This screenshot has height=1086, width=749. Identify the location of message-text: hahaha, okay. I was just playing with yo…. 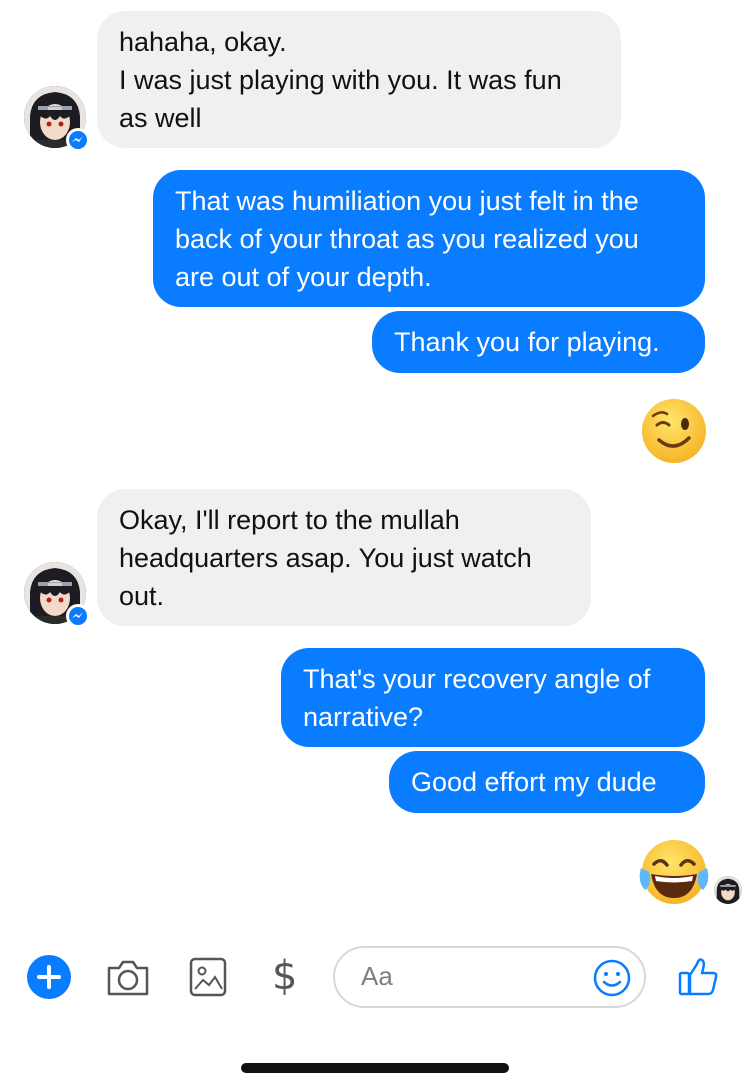
(340, 80).